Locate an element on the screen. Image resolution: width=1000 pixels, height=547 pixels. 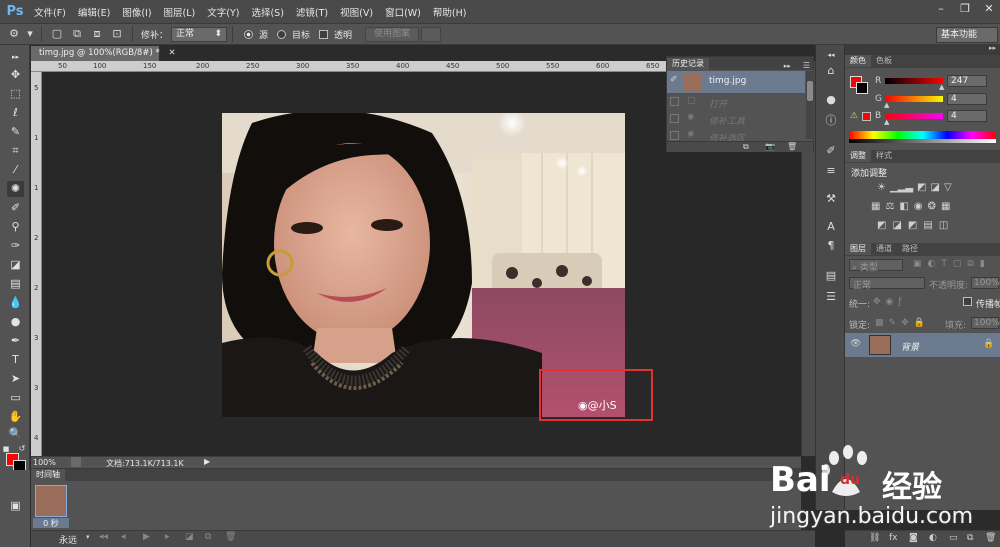
blue-slider is located at coordinates (914, 116).